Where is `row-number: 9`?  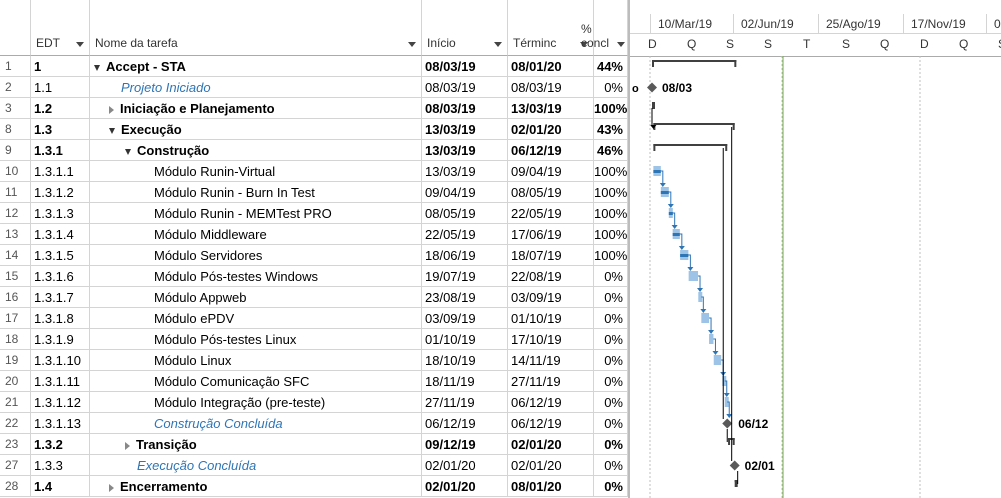
row-number: 9 is located at coordinates (15, 150).